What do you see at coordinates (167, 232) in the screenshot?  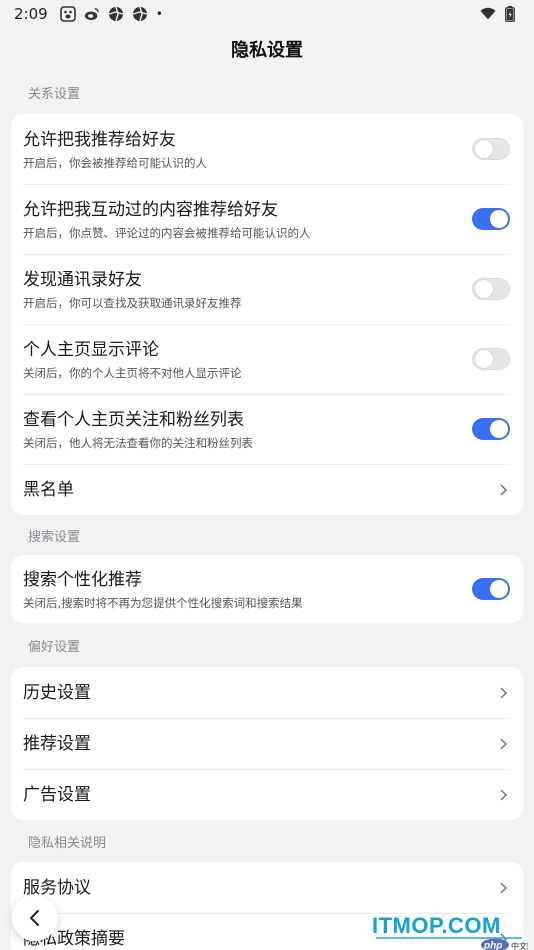 I see `setting-desc: 开启后，你点赞、评论过的内容会被推荐给可能认识的人` at bounding box center [167, 232].